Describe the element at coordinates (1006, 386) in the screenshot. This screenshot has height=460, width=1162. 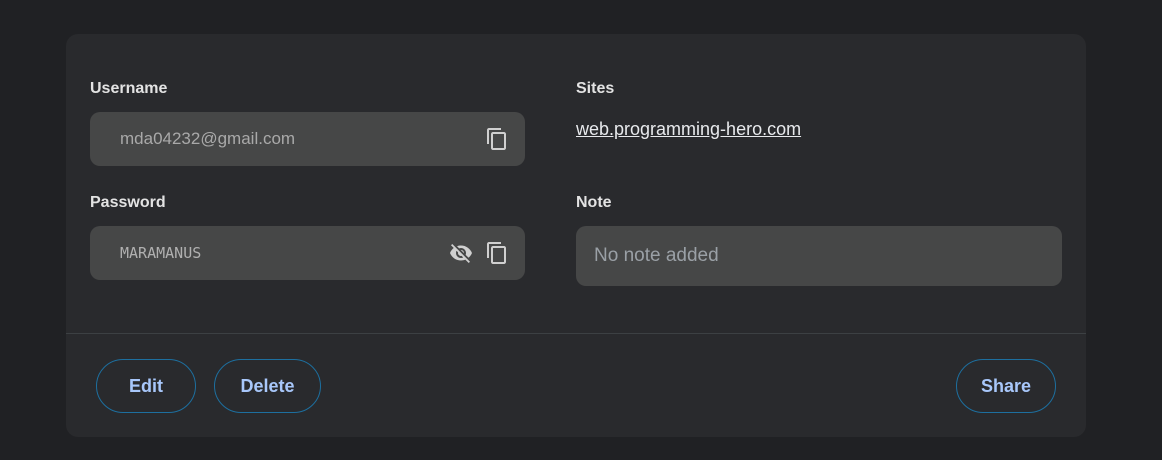
I see `share-button: Share` at that location.